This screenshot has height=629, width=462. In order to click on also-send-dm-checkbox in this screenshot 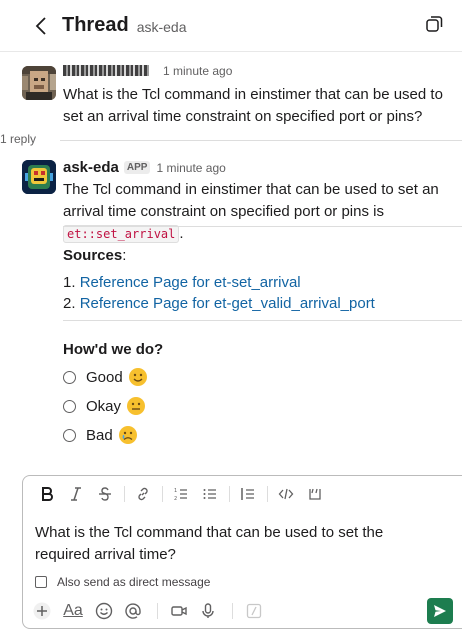, I will do `click(41, 582)`.